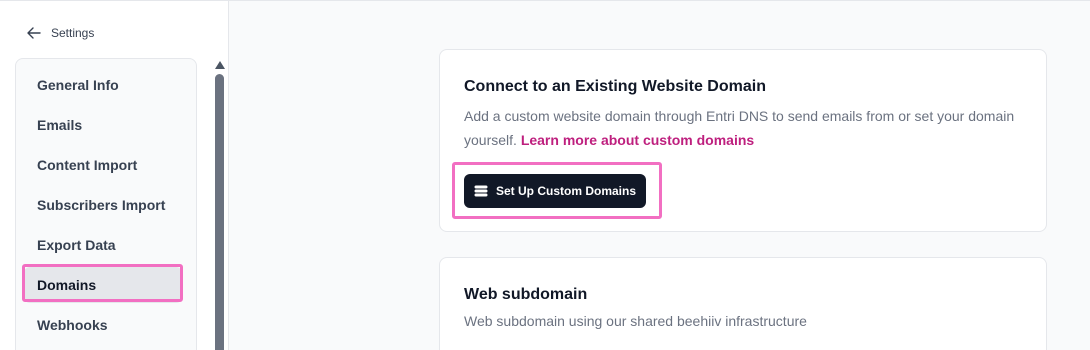 The image size is (1090, 350). What do you see at coordinates (73, 33) in the screenshot?
I see `back-link-label: Settings` at bounding box center [73, 33].